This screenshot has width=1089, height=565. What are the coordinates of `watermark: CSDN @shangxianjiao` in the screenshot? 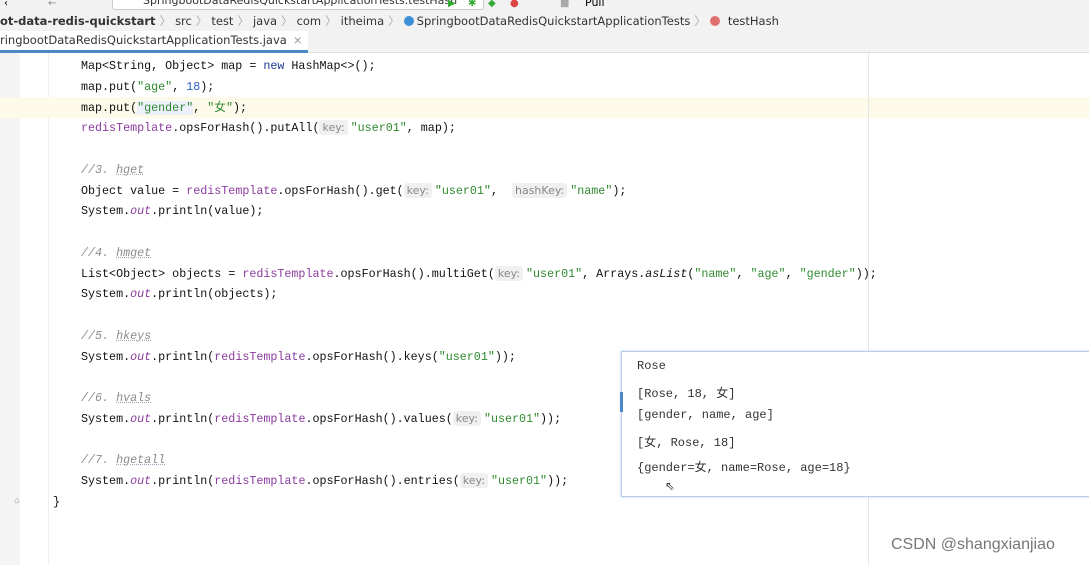 It's located at (973, 544).